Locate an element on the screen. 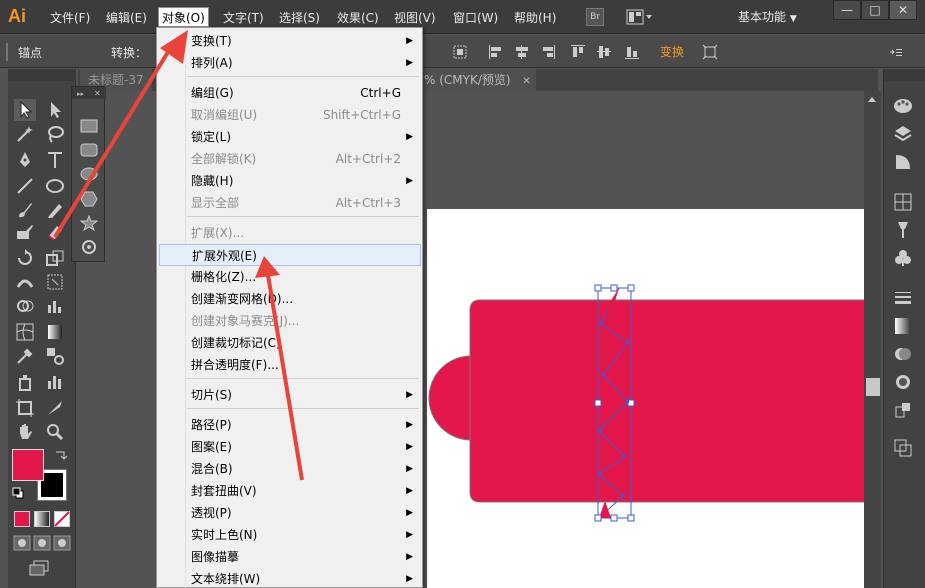 This screenshot has height=588, width=925. menu-object: 对象(O) is located at coordinates (183, 17).